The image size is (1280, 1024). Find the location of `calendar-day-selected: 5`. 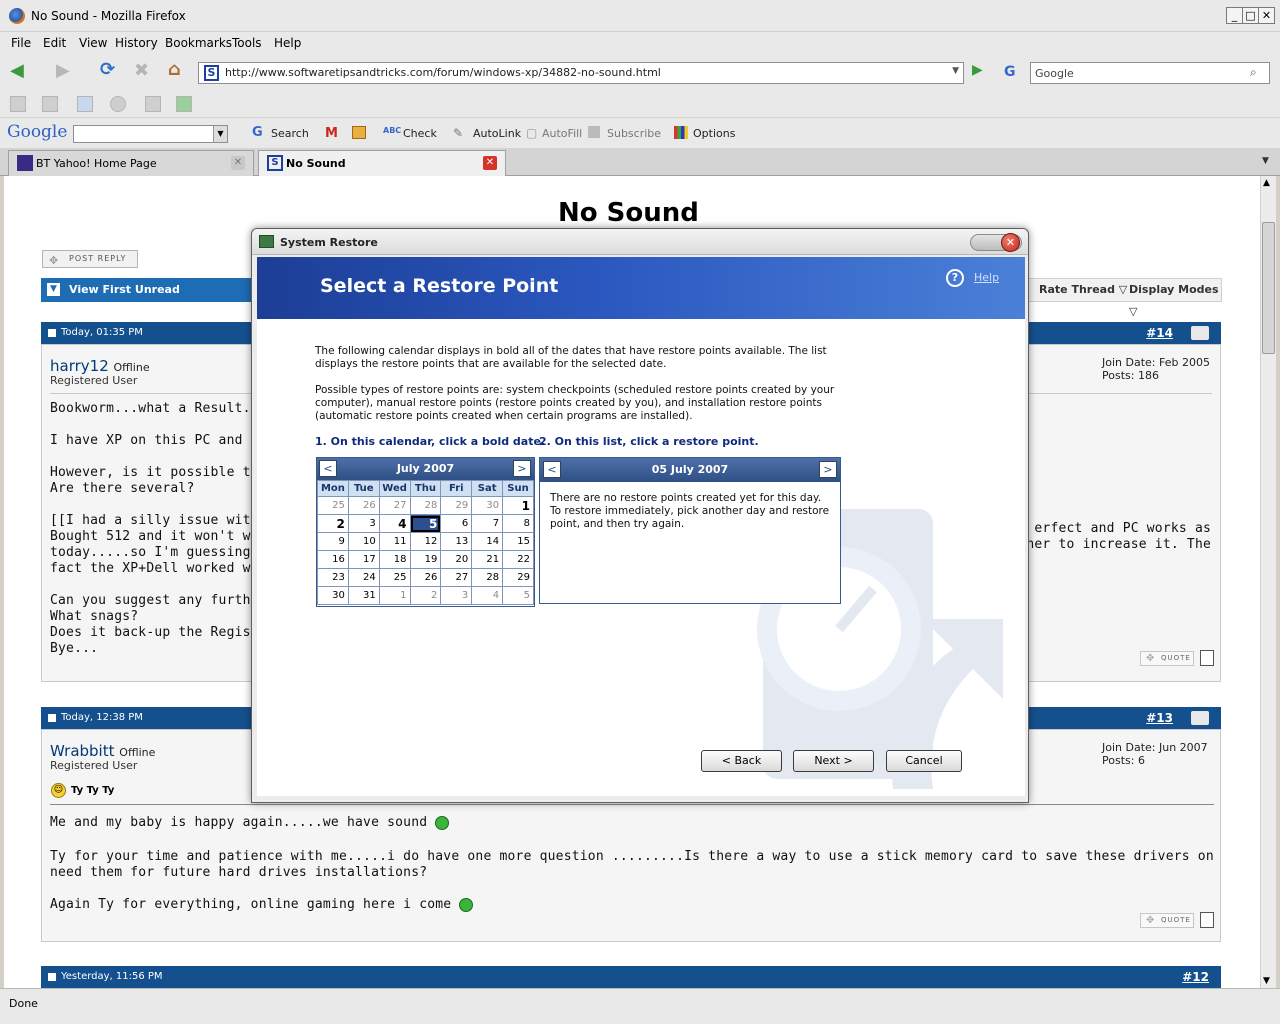

calendar-day-selected: 5 is located at coordinates (425, 523).